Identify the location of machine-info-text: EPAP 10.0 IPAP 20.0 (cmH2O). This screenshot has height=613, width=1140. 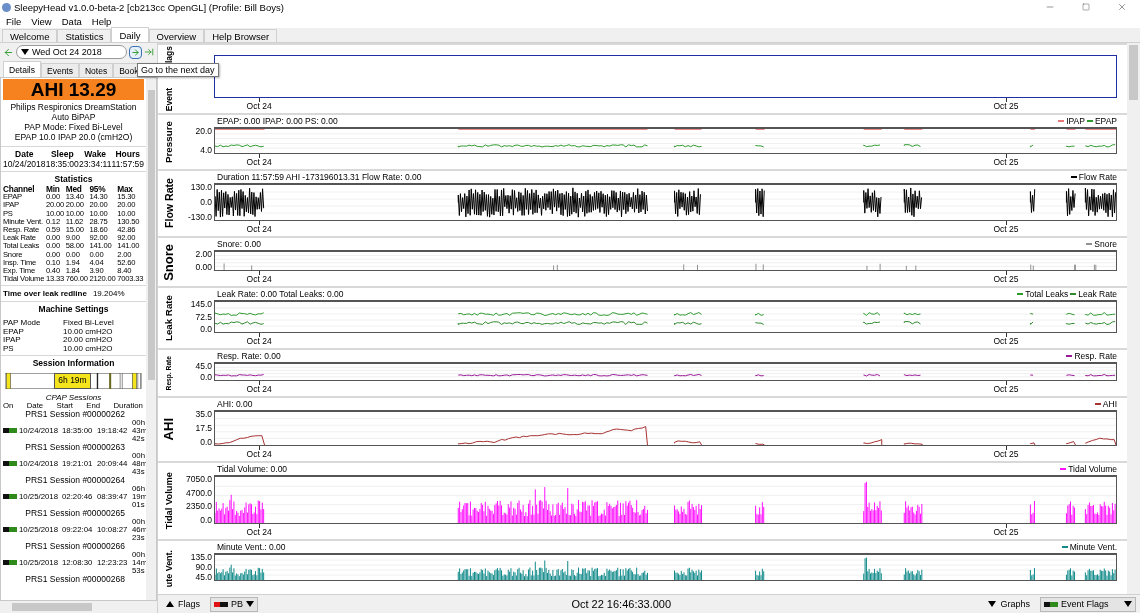
(73, 137).